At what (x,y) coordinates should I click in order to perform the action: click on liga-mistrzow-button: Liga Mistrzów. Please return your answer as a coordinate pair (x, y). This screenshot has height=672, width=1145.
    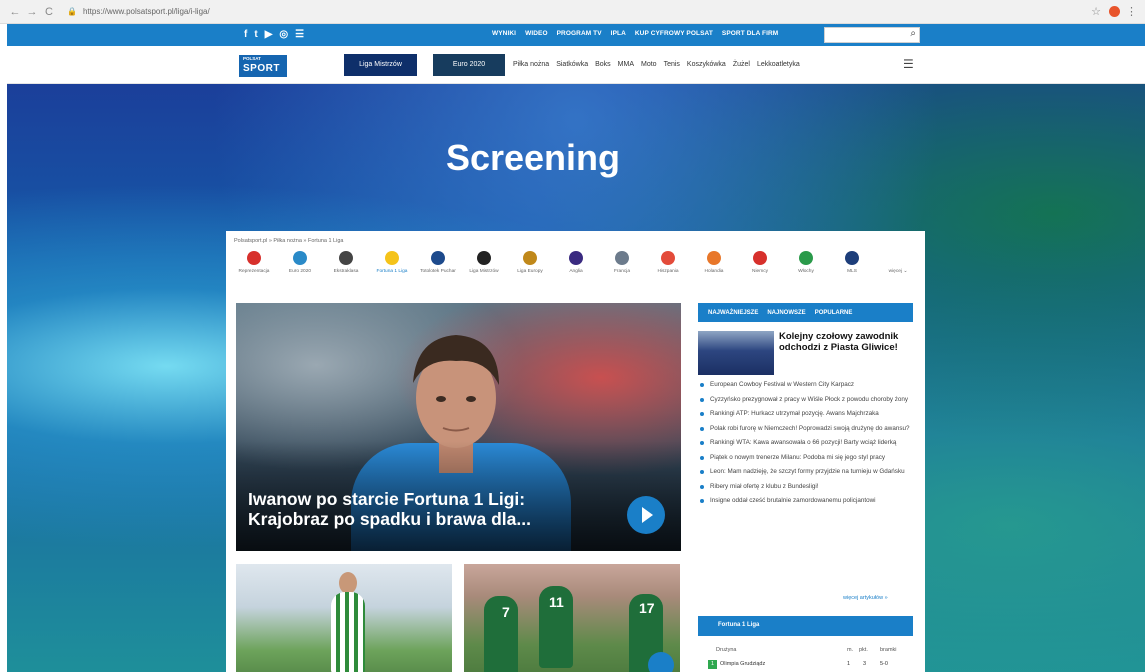
    Looking at the image, I should click on (380, 65).